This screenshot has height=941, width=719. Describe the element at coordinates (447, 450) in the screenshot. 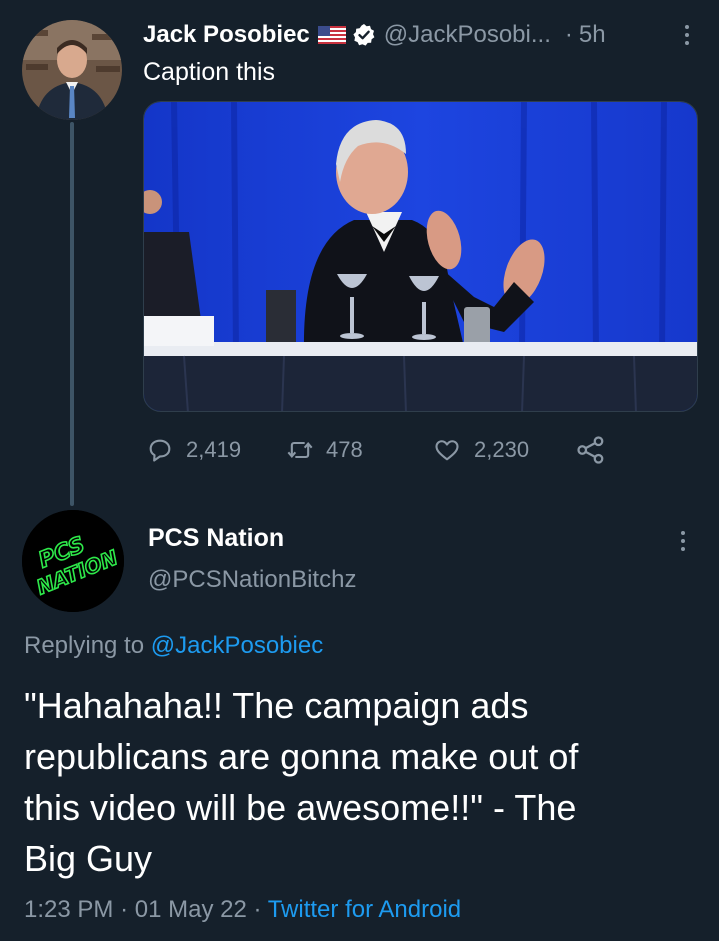

I see `heart-icon` at that location.